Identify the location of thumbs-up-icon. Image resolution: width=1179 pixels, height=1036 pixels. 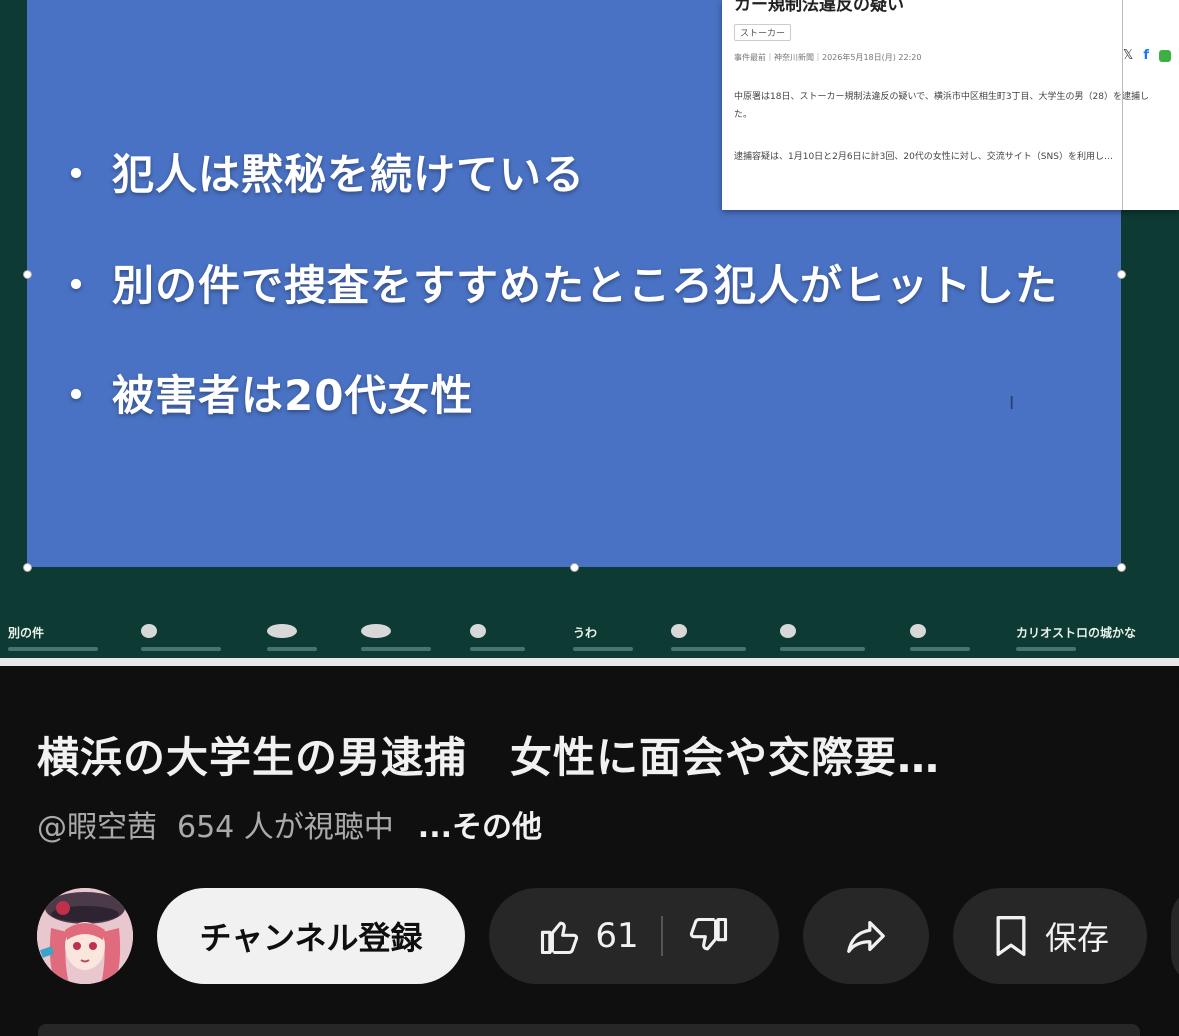
(559, 936).